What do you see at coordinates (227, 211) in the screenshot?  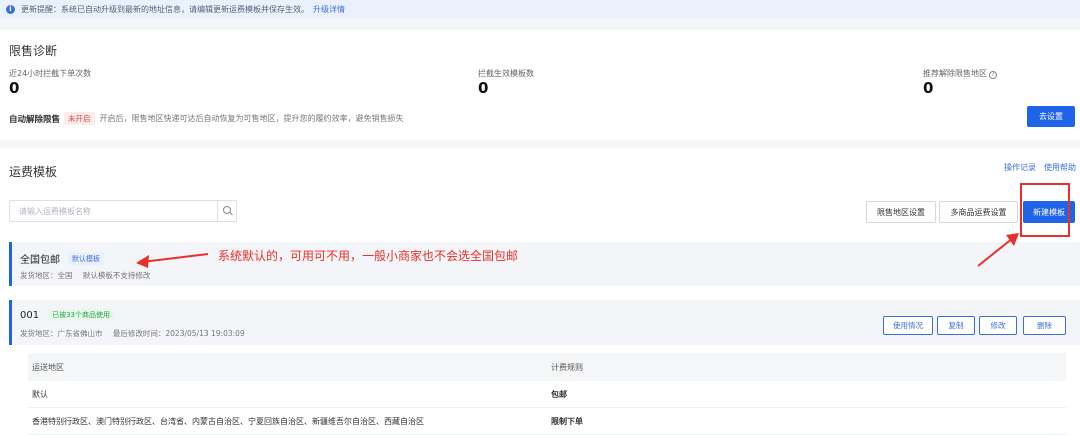 I see `search-icon` at bounding box center [227, 211].